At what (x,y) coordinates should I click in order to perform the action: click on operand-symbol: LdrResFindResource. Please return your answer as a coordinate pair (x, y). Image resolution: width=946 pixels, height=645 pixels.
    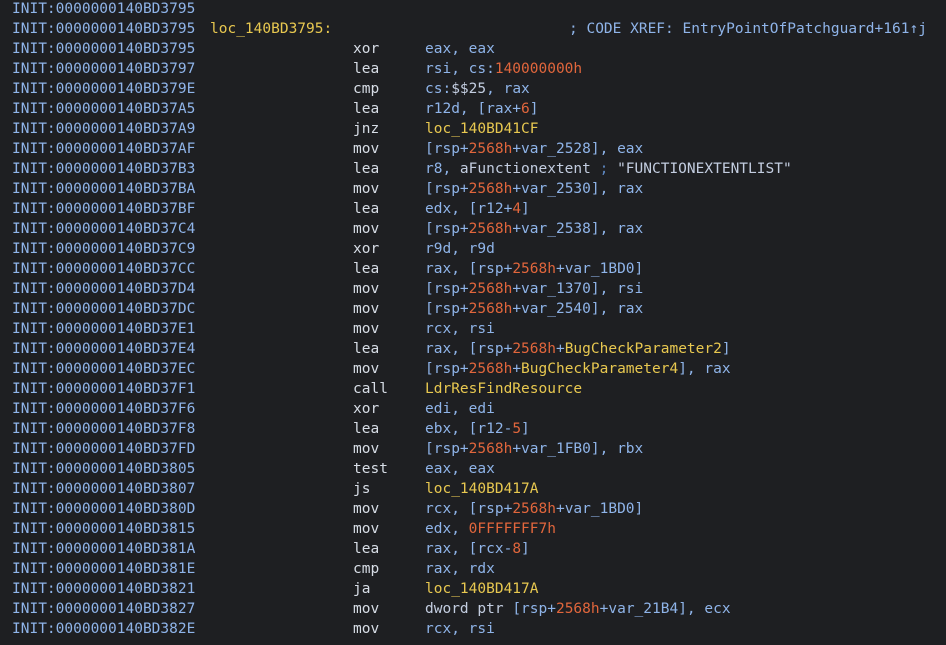
    Looking at the image, I should click on (503, 389).